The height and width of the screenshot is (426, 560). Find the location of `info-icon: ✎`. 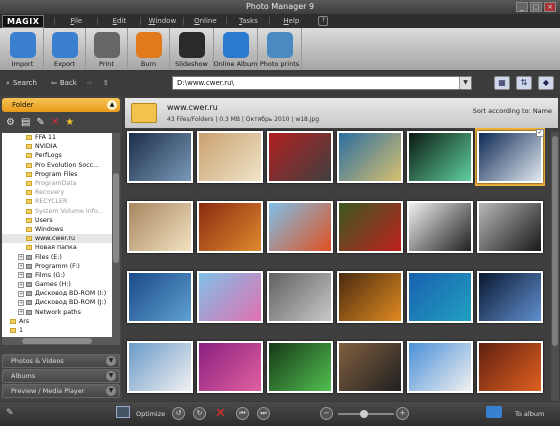

info-icon: ✎ is located at coordinates (10, 413).